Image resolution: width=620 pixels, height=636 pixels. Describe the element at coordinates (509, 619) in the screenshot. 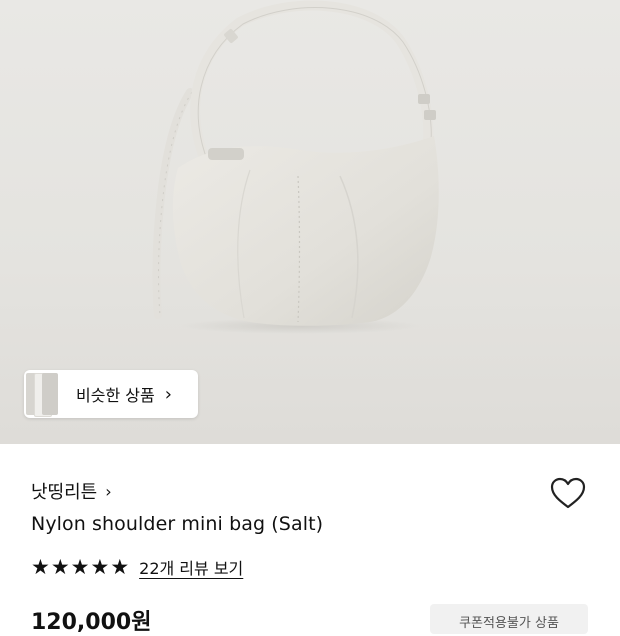

I see `coupon-badge: 쿠폰적용불가 상품` at that location.